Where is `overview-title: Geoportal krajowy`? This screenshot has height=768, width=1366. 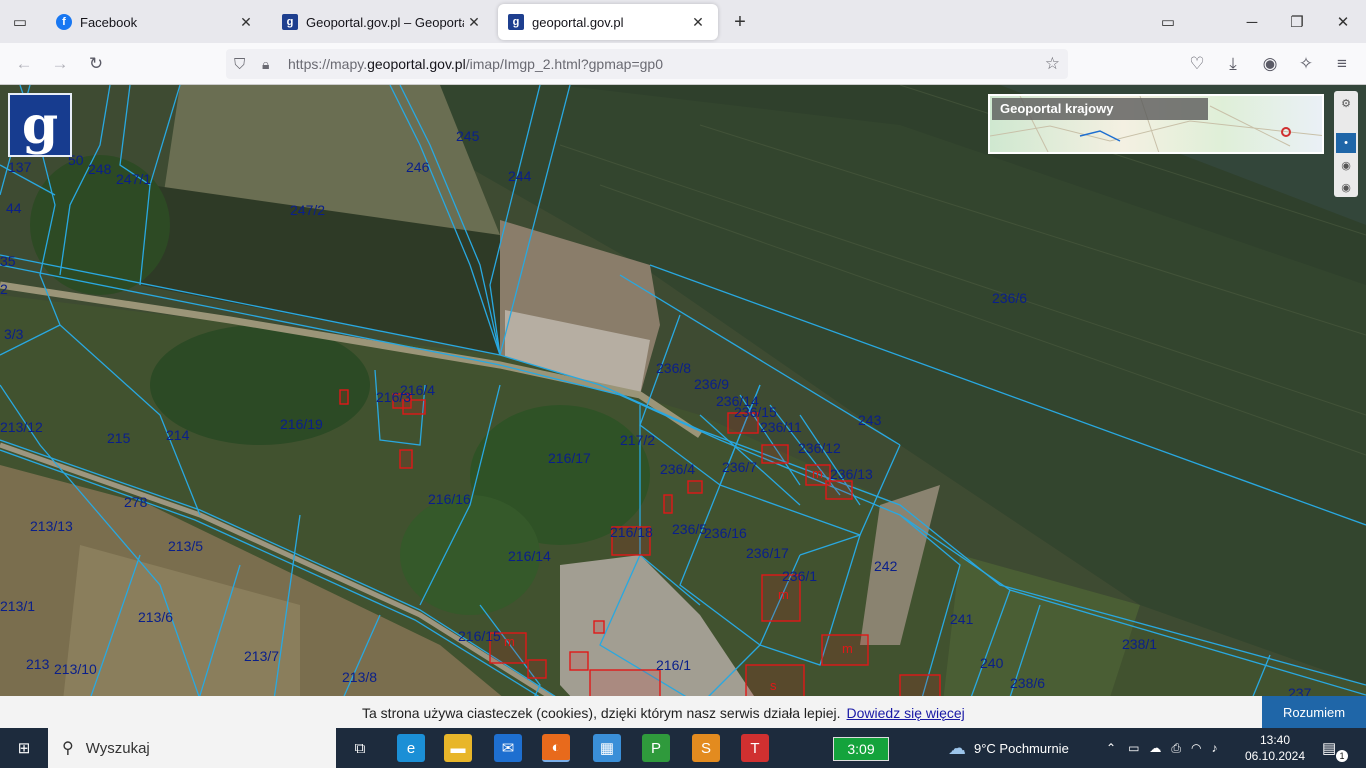 overview-title: Geoportal krajowy is located at coordinates (1100, 109).